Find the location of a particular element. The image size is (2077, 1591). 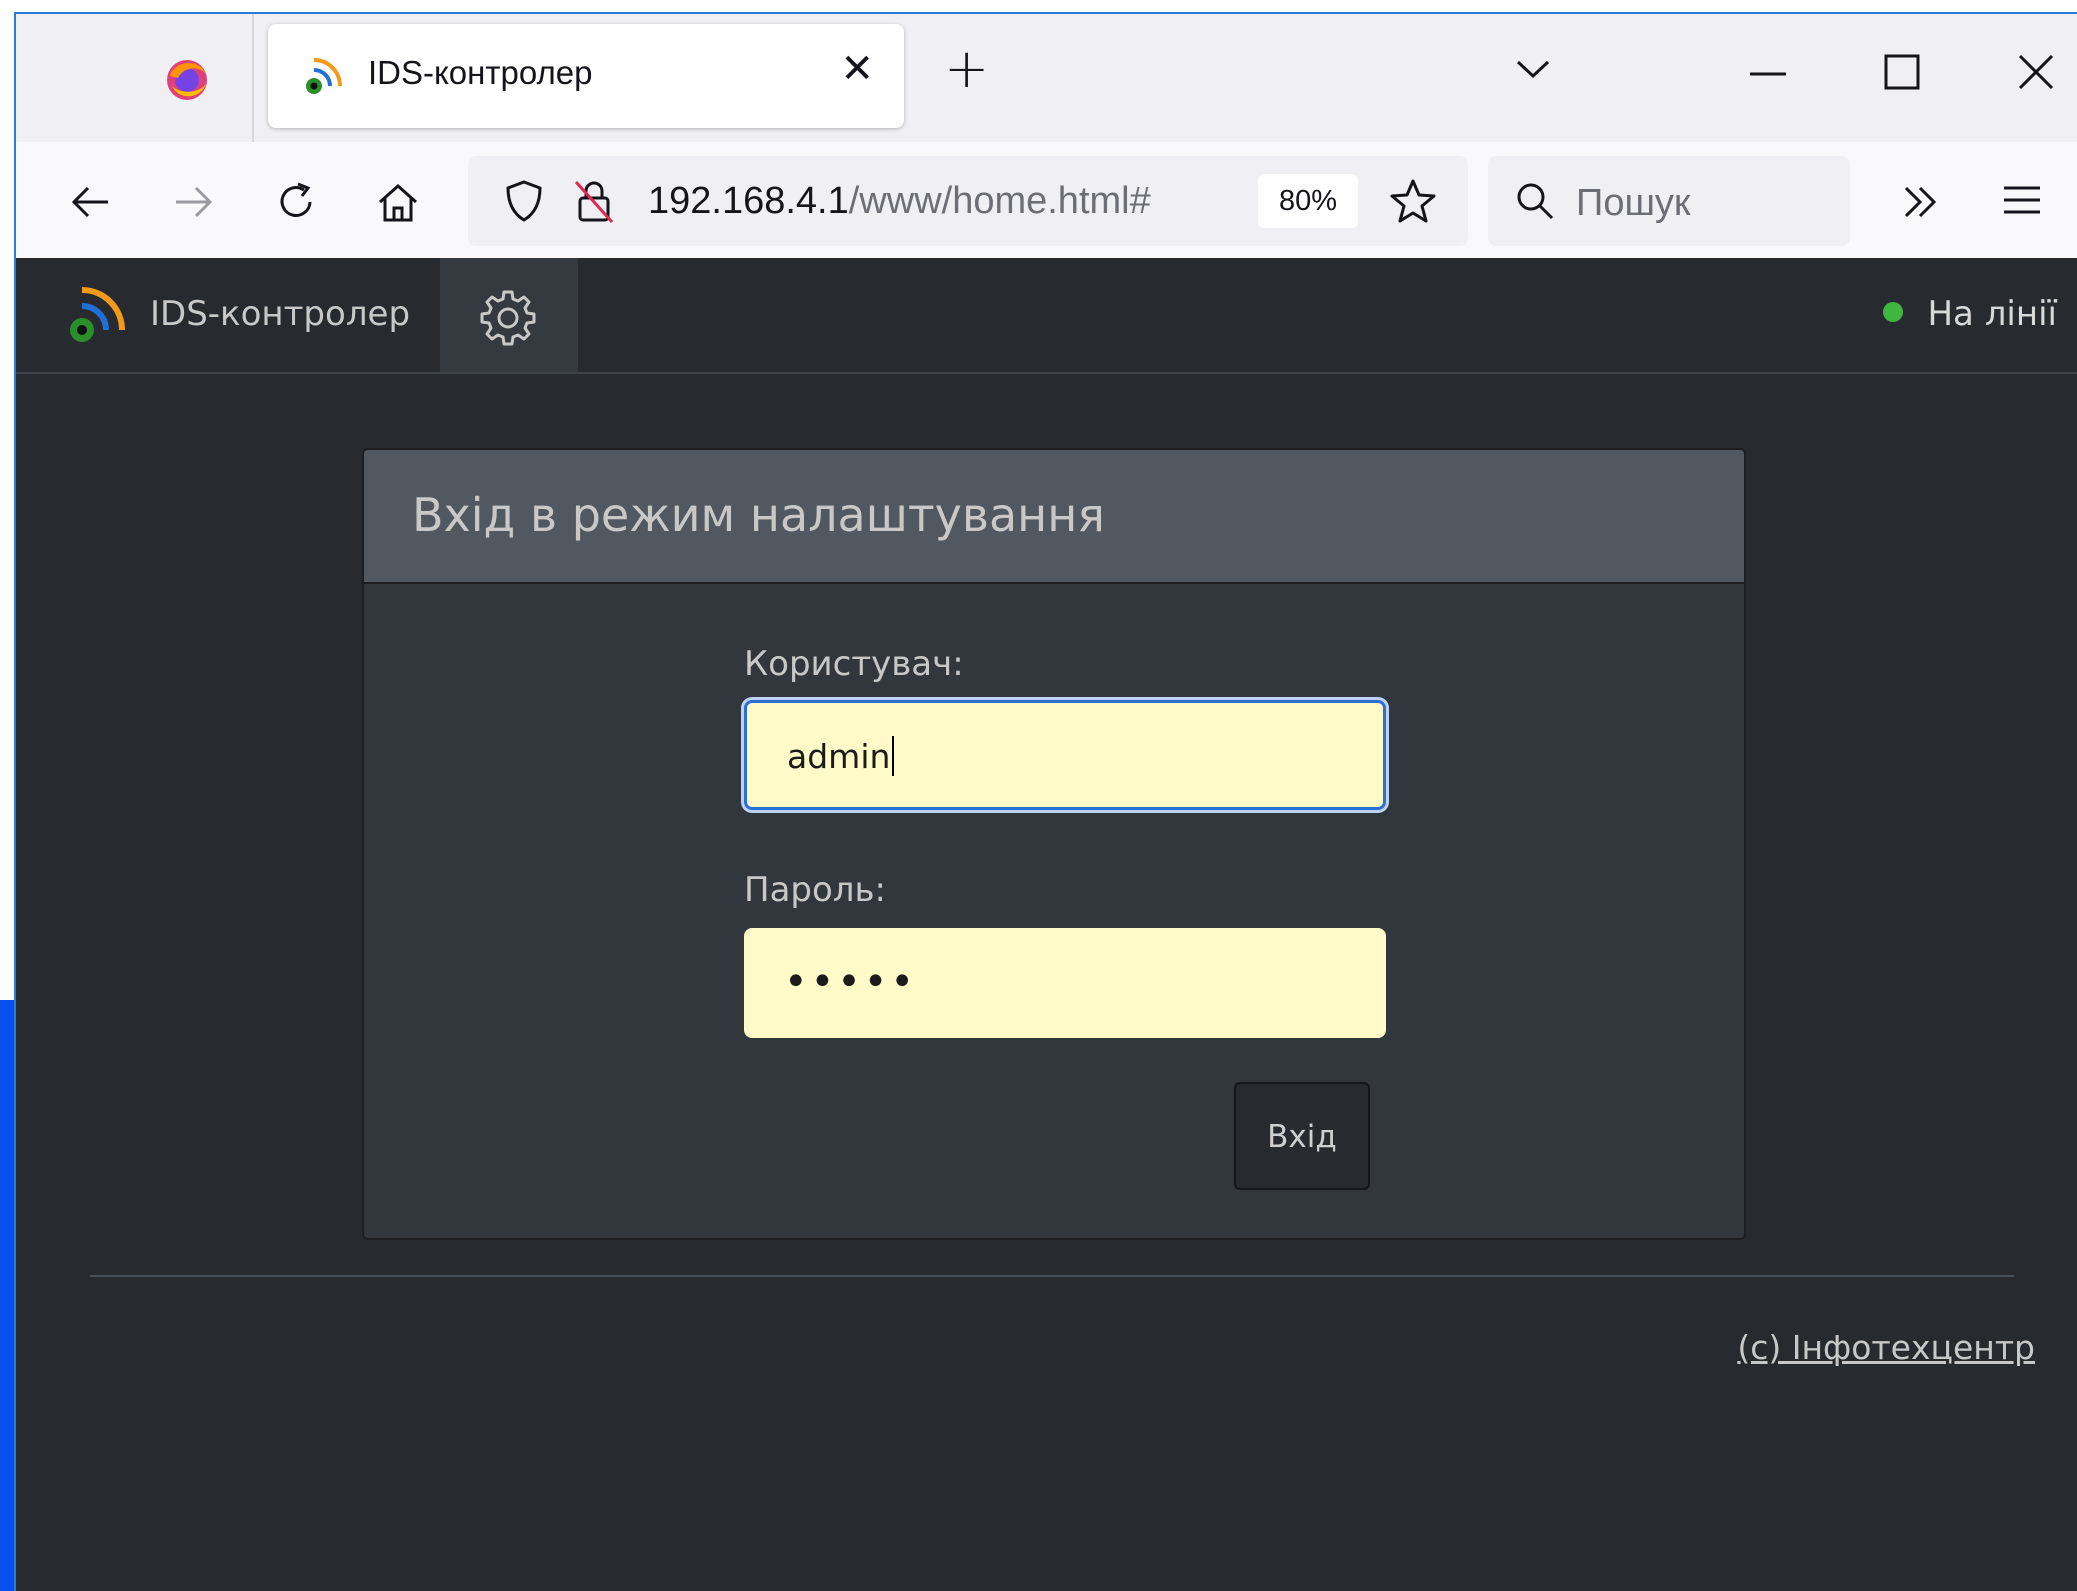

status-dot-icon is located at coordinates (1893, 312).